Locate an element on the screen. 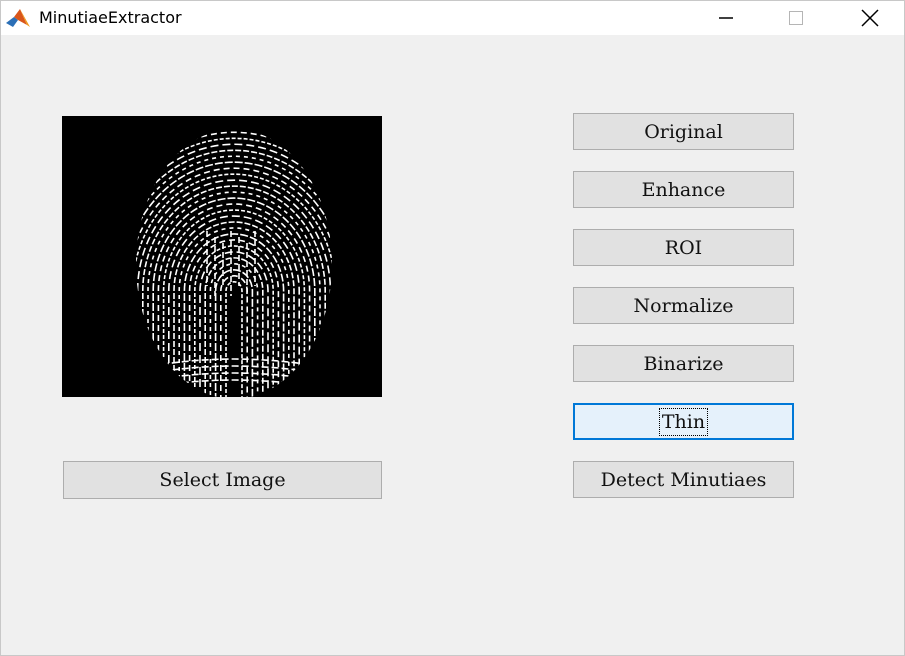 This screenshot has height=656, width=905. roi-button: ROI is located at coordinates (683, 247).